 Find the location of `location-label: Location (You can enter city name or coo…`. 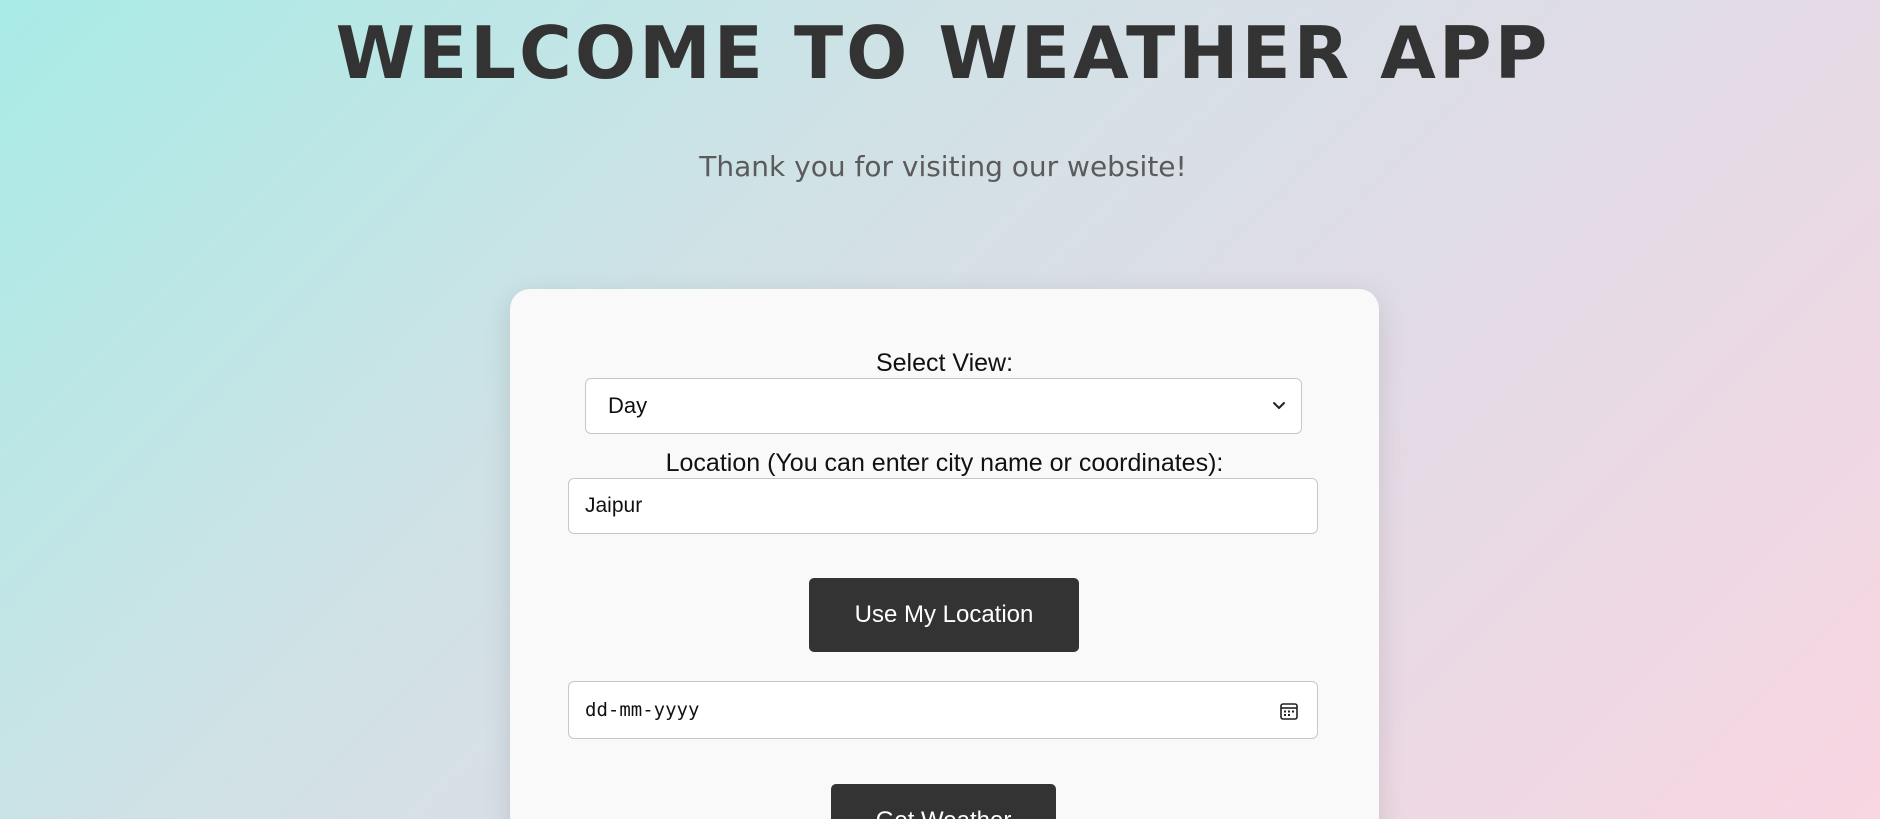

location-label: Location (You can enter city name or coo… is located at coordinates (944, 463).